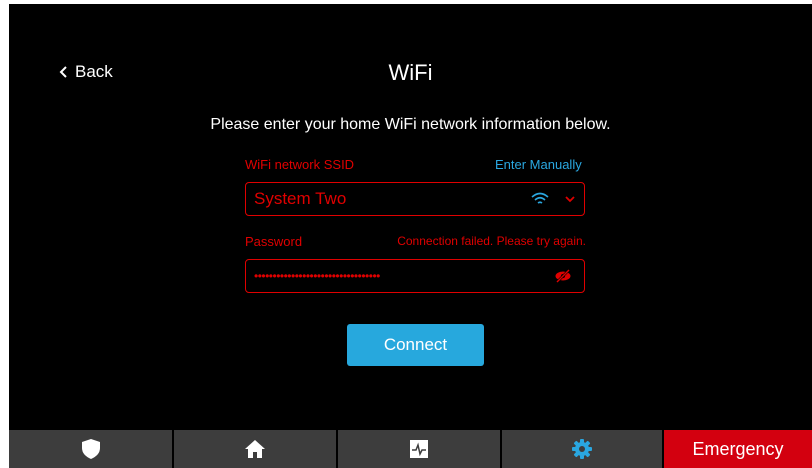 The width and height of the screenshot is (812, 468). What do you see at coordinates (563, 276) in the screenshot?
I see `eye-off-icon` at bounding box center [563, 276].